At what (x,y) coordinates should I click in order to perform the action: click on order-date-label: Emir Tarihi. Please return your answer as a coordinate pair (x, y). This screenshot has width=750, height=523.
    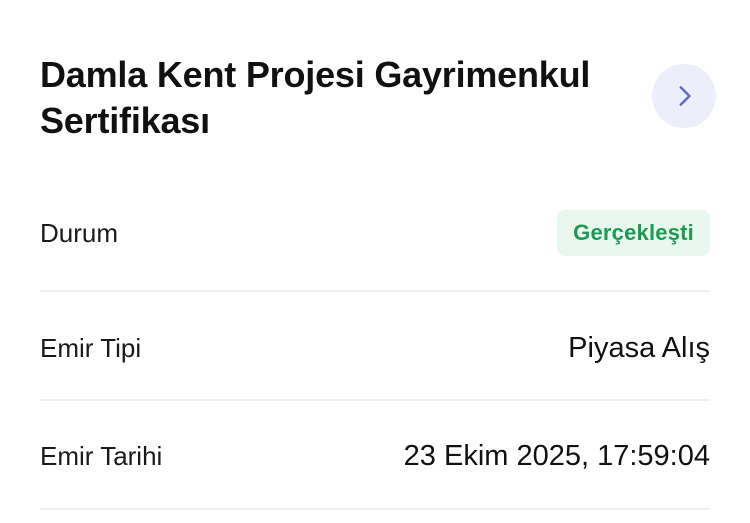
    Looking at the image, I should click on (101, 455).